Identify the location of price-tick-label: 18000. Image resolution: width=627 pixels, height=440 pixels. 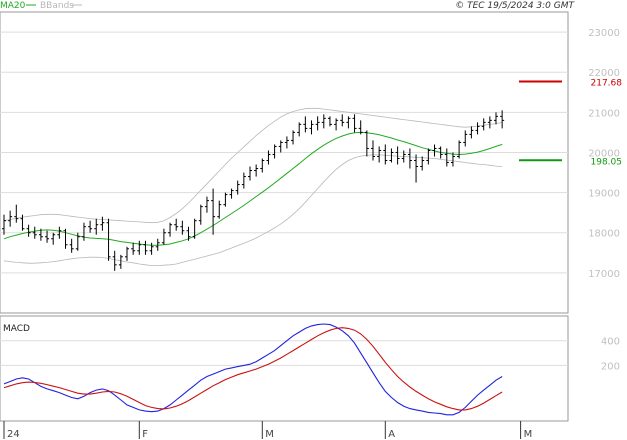
(604, 234).